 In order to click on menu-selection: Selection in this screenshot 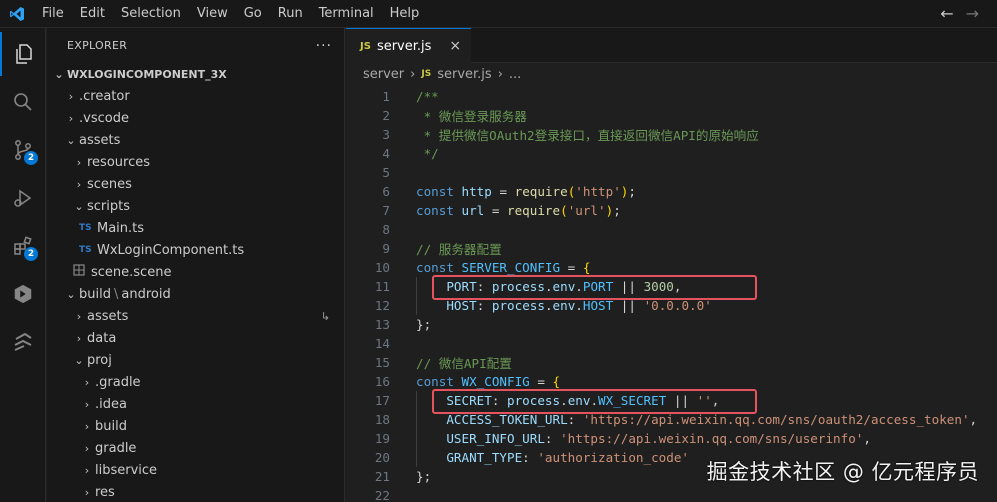, I will do `click(151, 14)`.